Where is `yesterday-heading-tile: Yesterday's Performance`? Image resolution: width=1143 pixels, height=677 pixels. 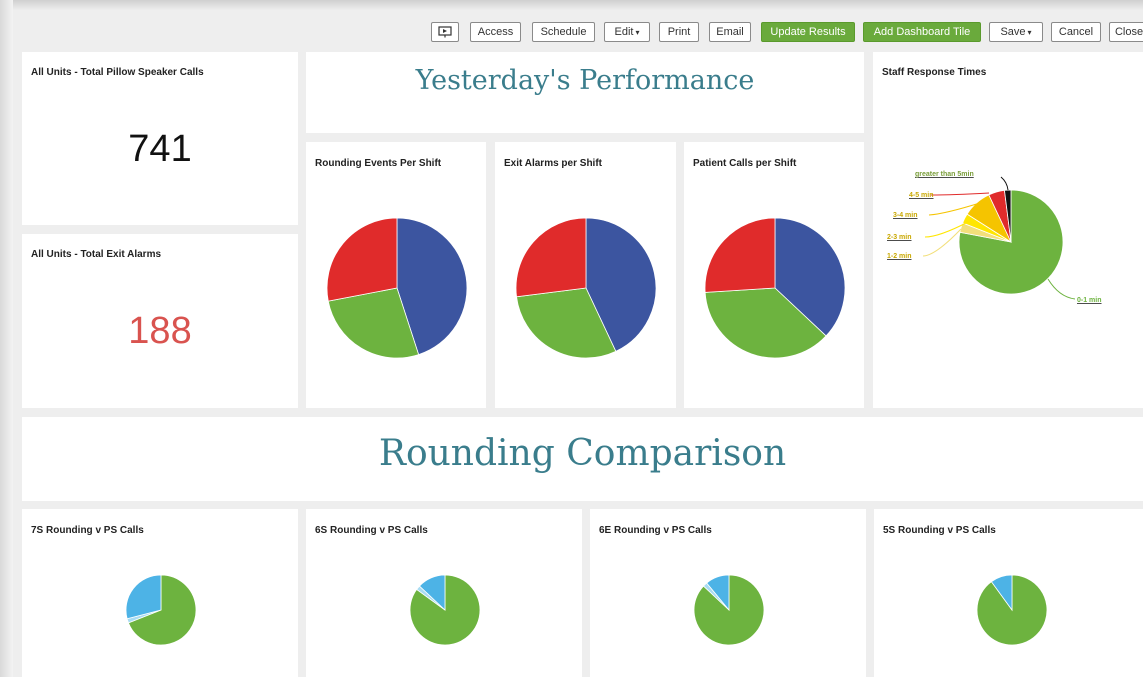 yesterday-heading-tile: Yesterday's Performance is located at coordinates (585, 92).